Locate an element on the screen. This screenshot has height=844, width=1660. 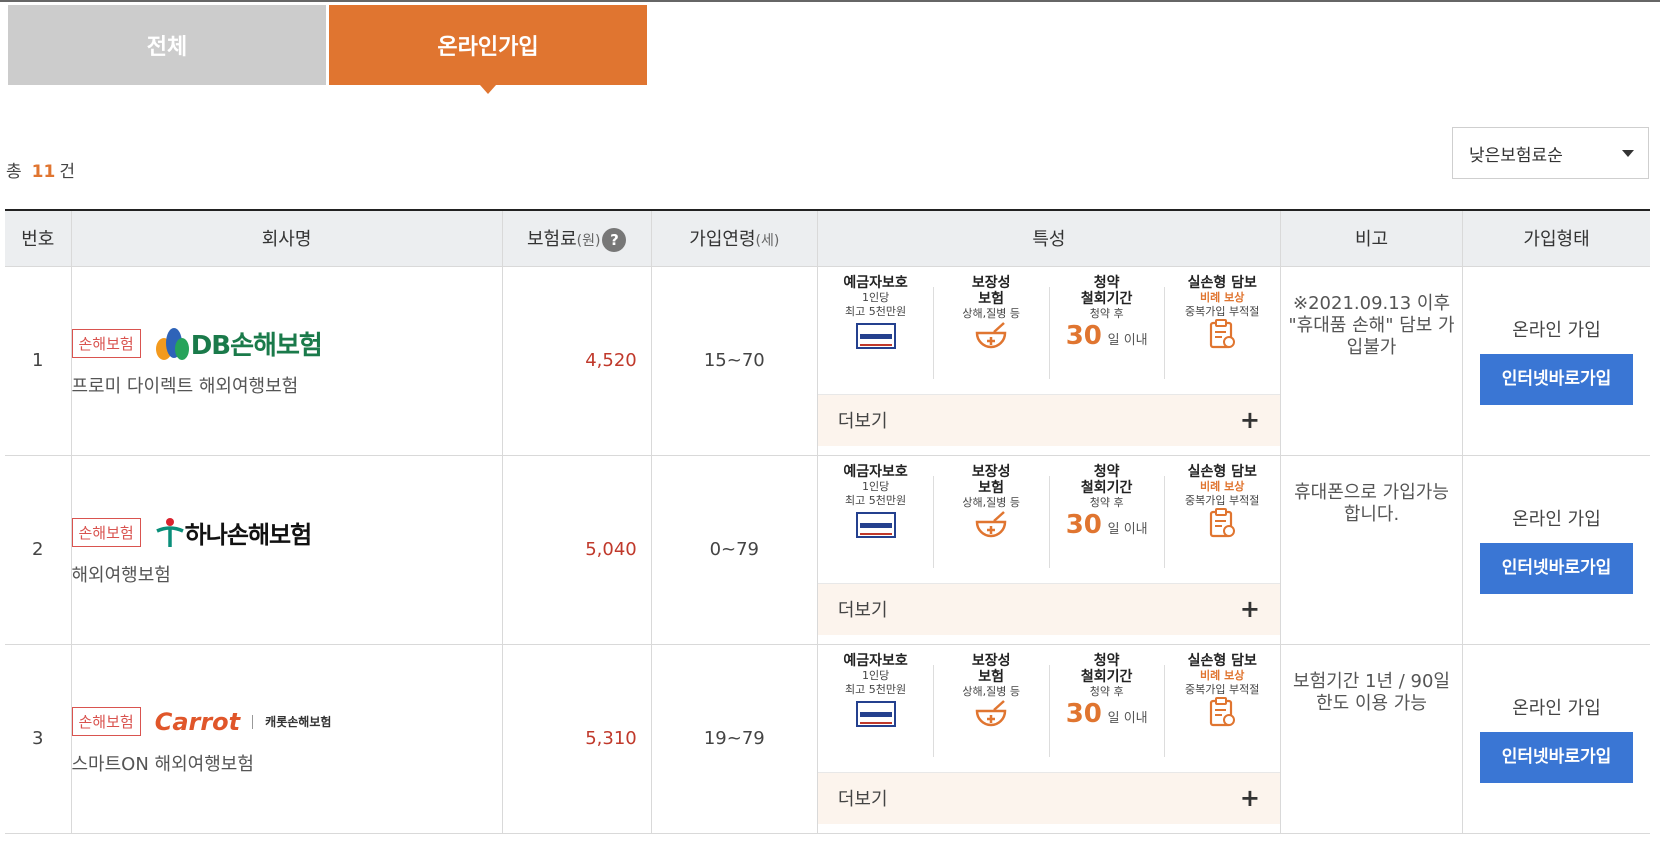
logo-divider is located at coordinates (253, 721).